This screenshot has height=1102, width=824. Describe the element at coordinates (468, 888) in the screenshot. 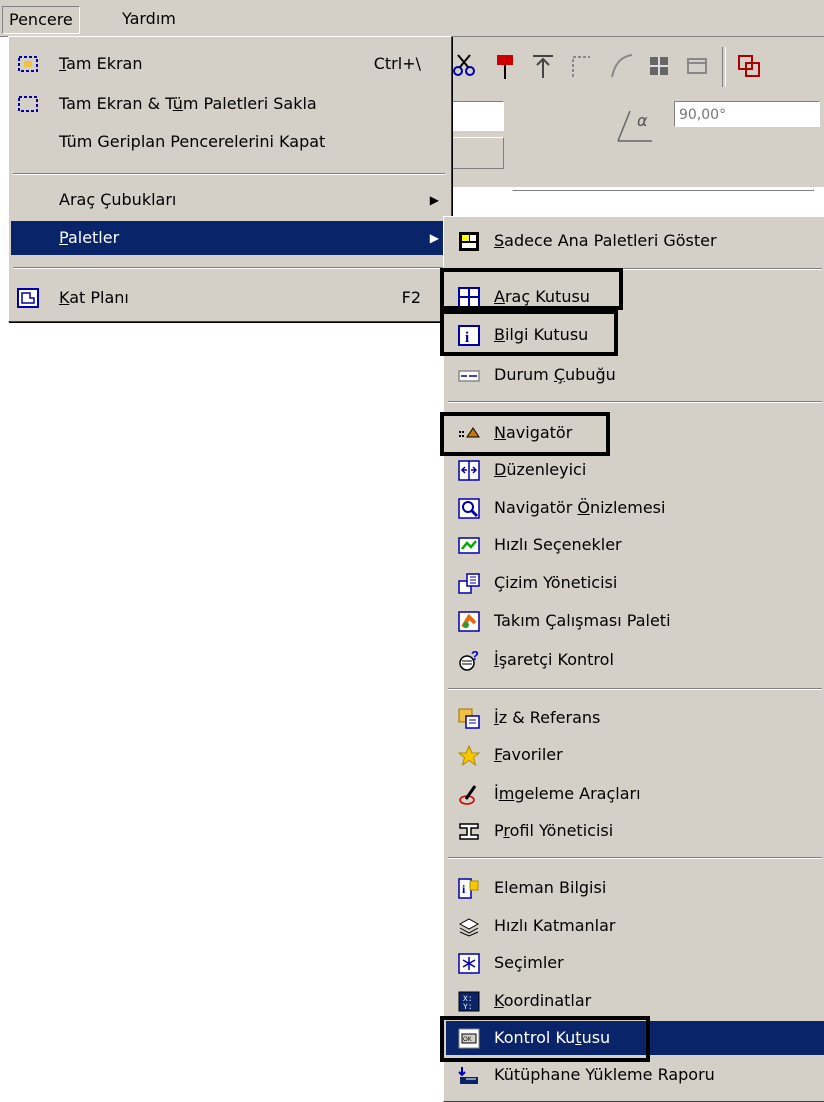

I see `element-info-icon: i` at that location.